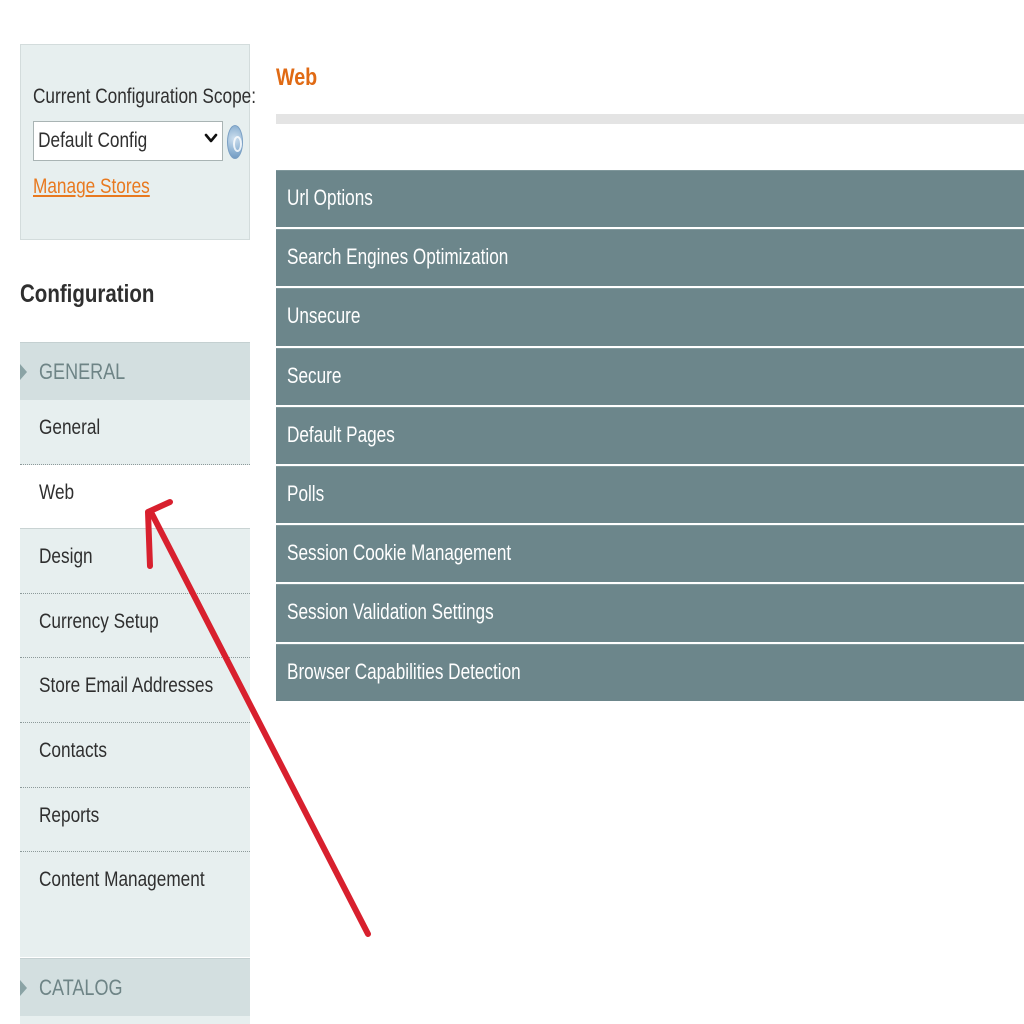  Describe the element at coordinates (398, 257) in the screenshot. I see `section-label: Search Engines Optimization` at that location.